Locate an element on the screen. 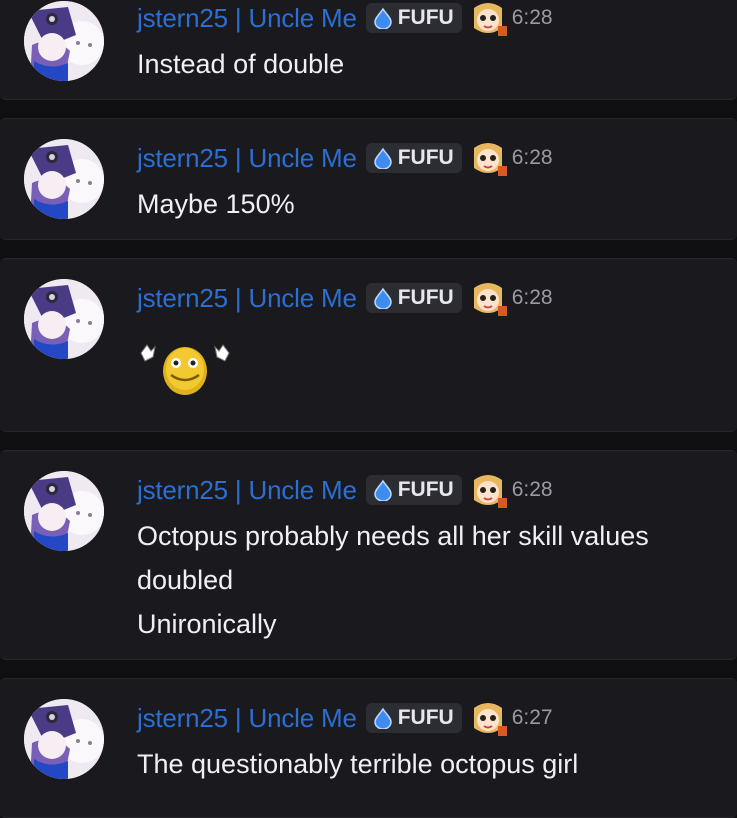 The image size is (737, 818). message-text: Maybe 150% is located at coordinates (216, 204).